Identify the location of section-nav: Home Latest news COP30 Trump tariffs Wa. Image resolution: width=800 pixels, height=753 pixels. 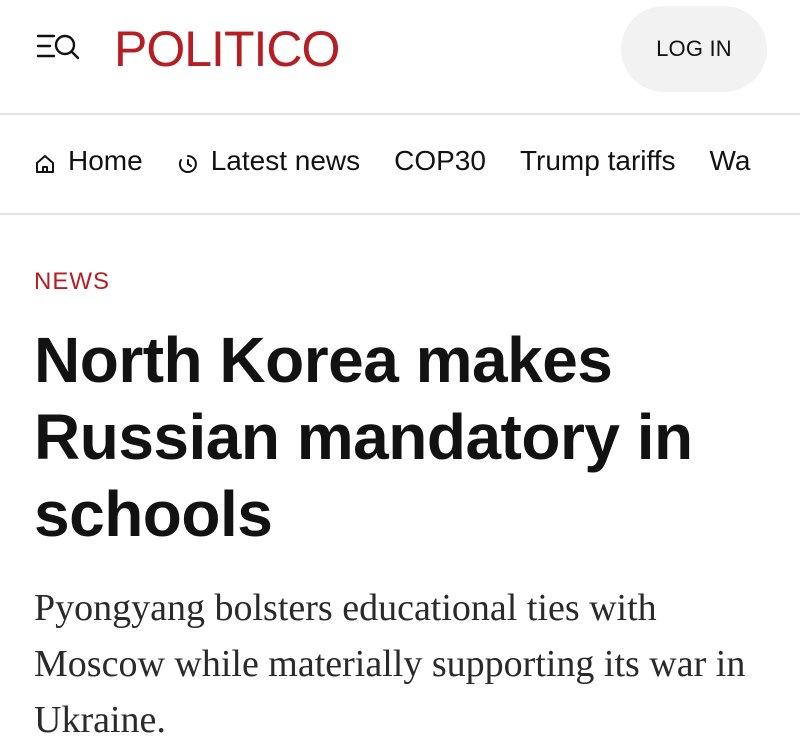
(400, 165).